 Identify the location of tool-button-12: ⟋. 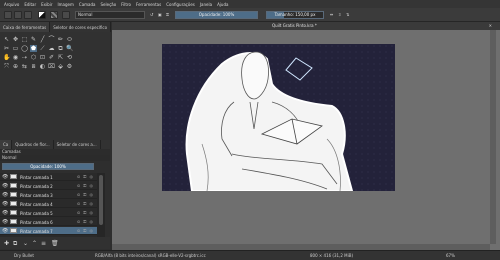
(42, 48).